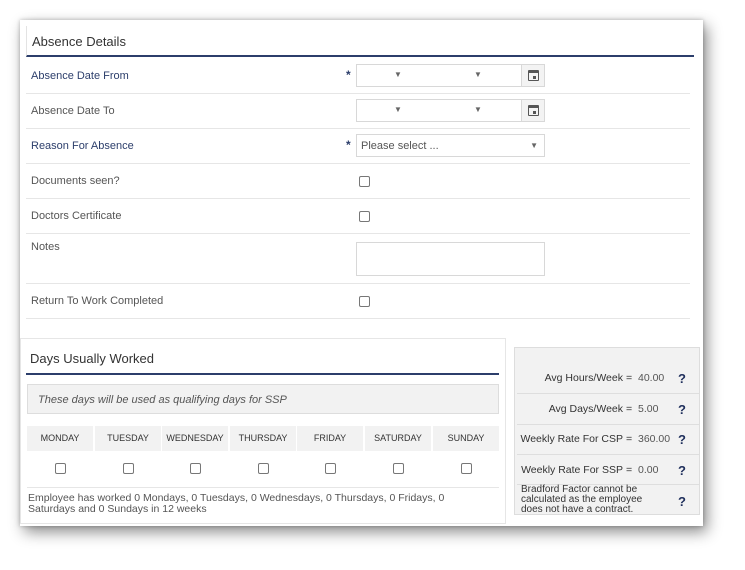 This screenshot has width=745, height=570. What do you see at coordinates (364, 181) in the screenshot?
I see `documents-seen-checkbox` at bounding box center [364, 181].